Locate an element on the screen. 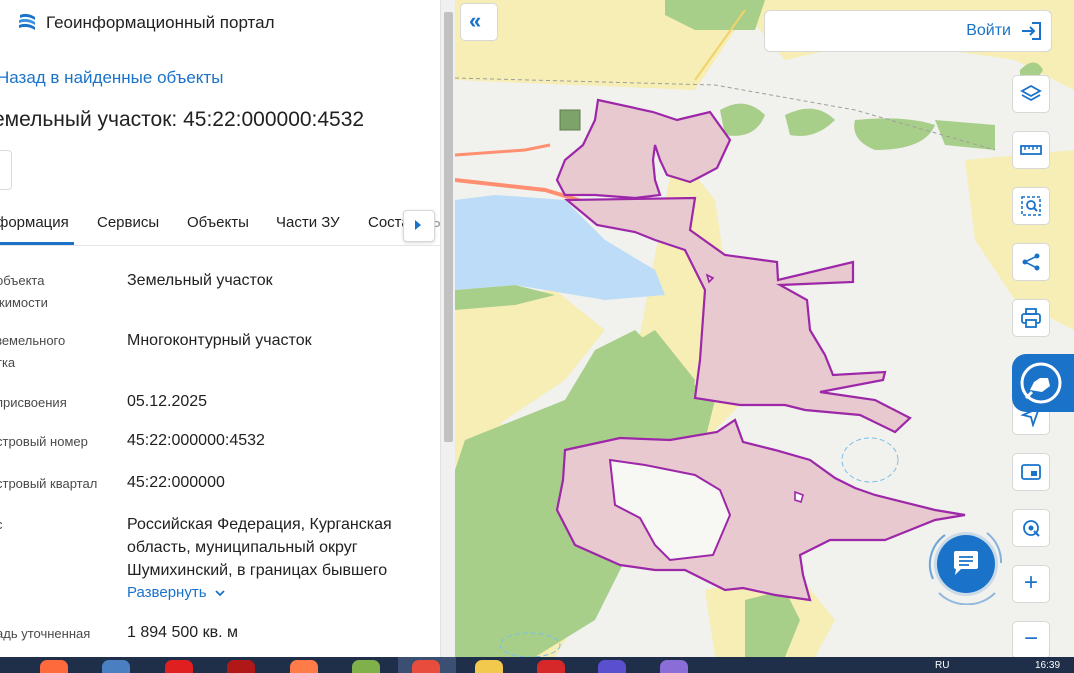 This screenshot has width=1074, height=673. area-search-icon is located at coordinates (1031, 206).